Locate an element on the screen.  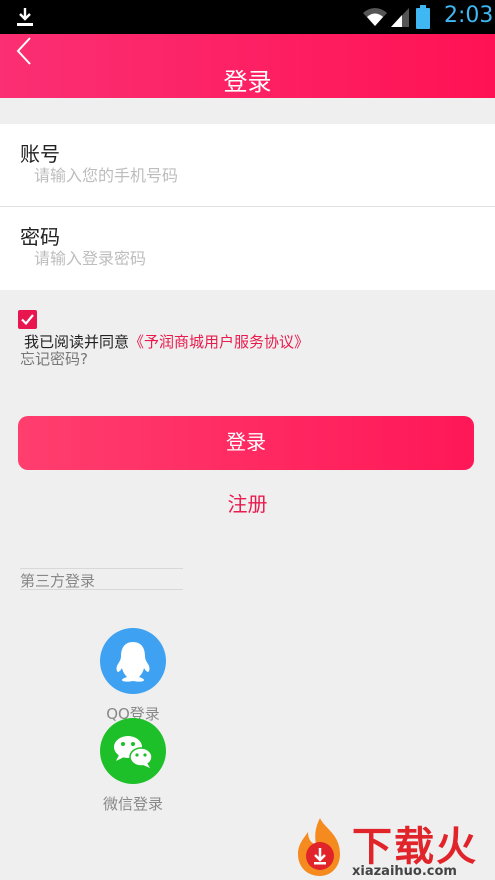
wechat-icon is located at coordinates (133, 752).